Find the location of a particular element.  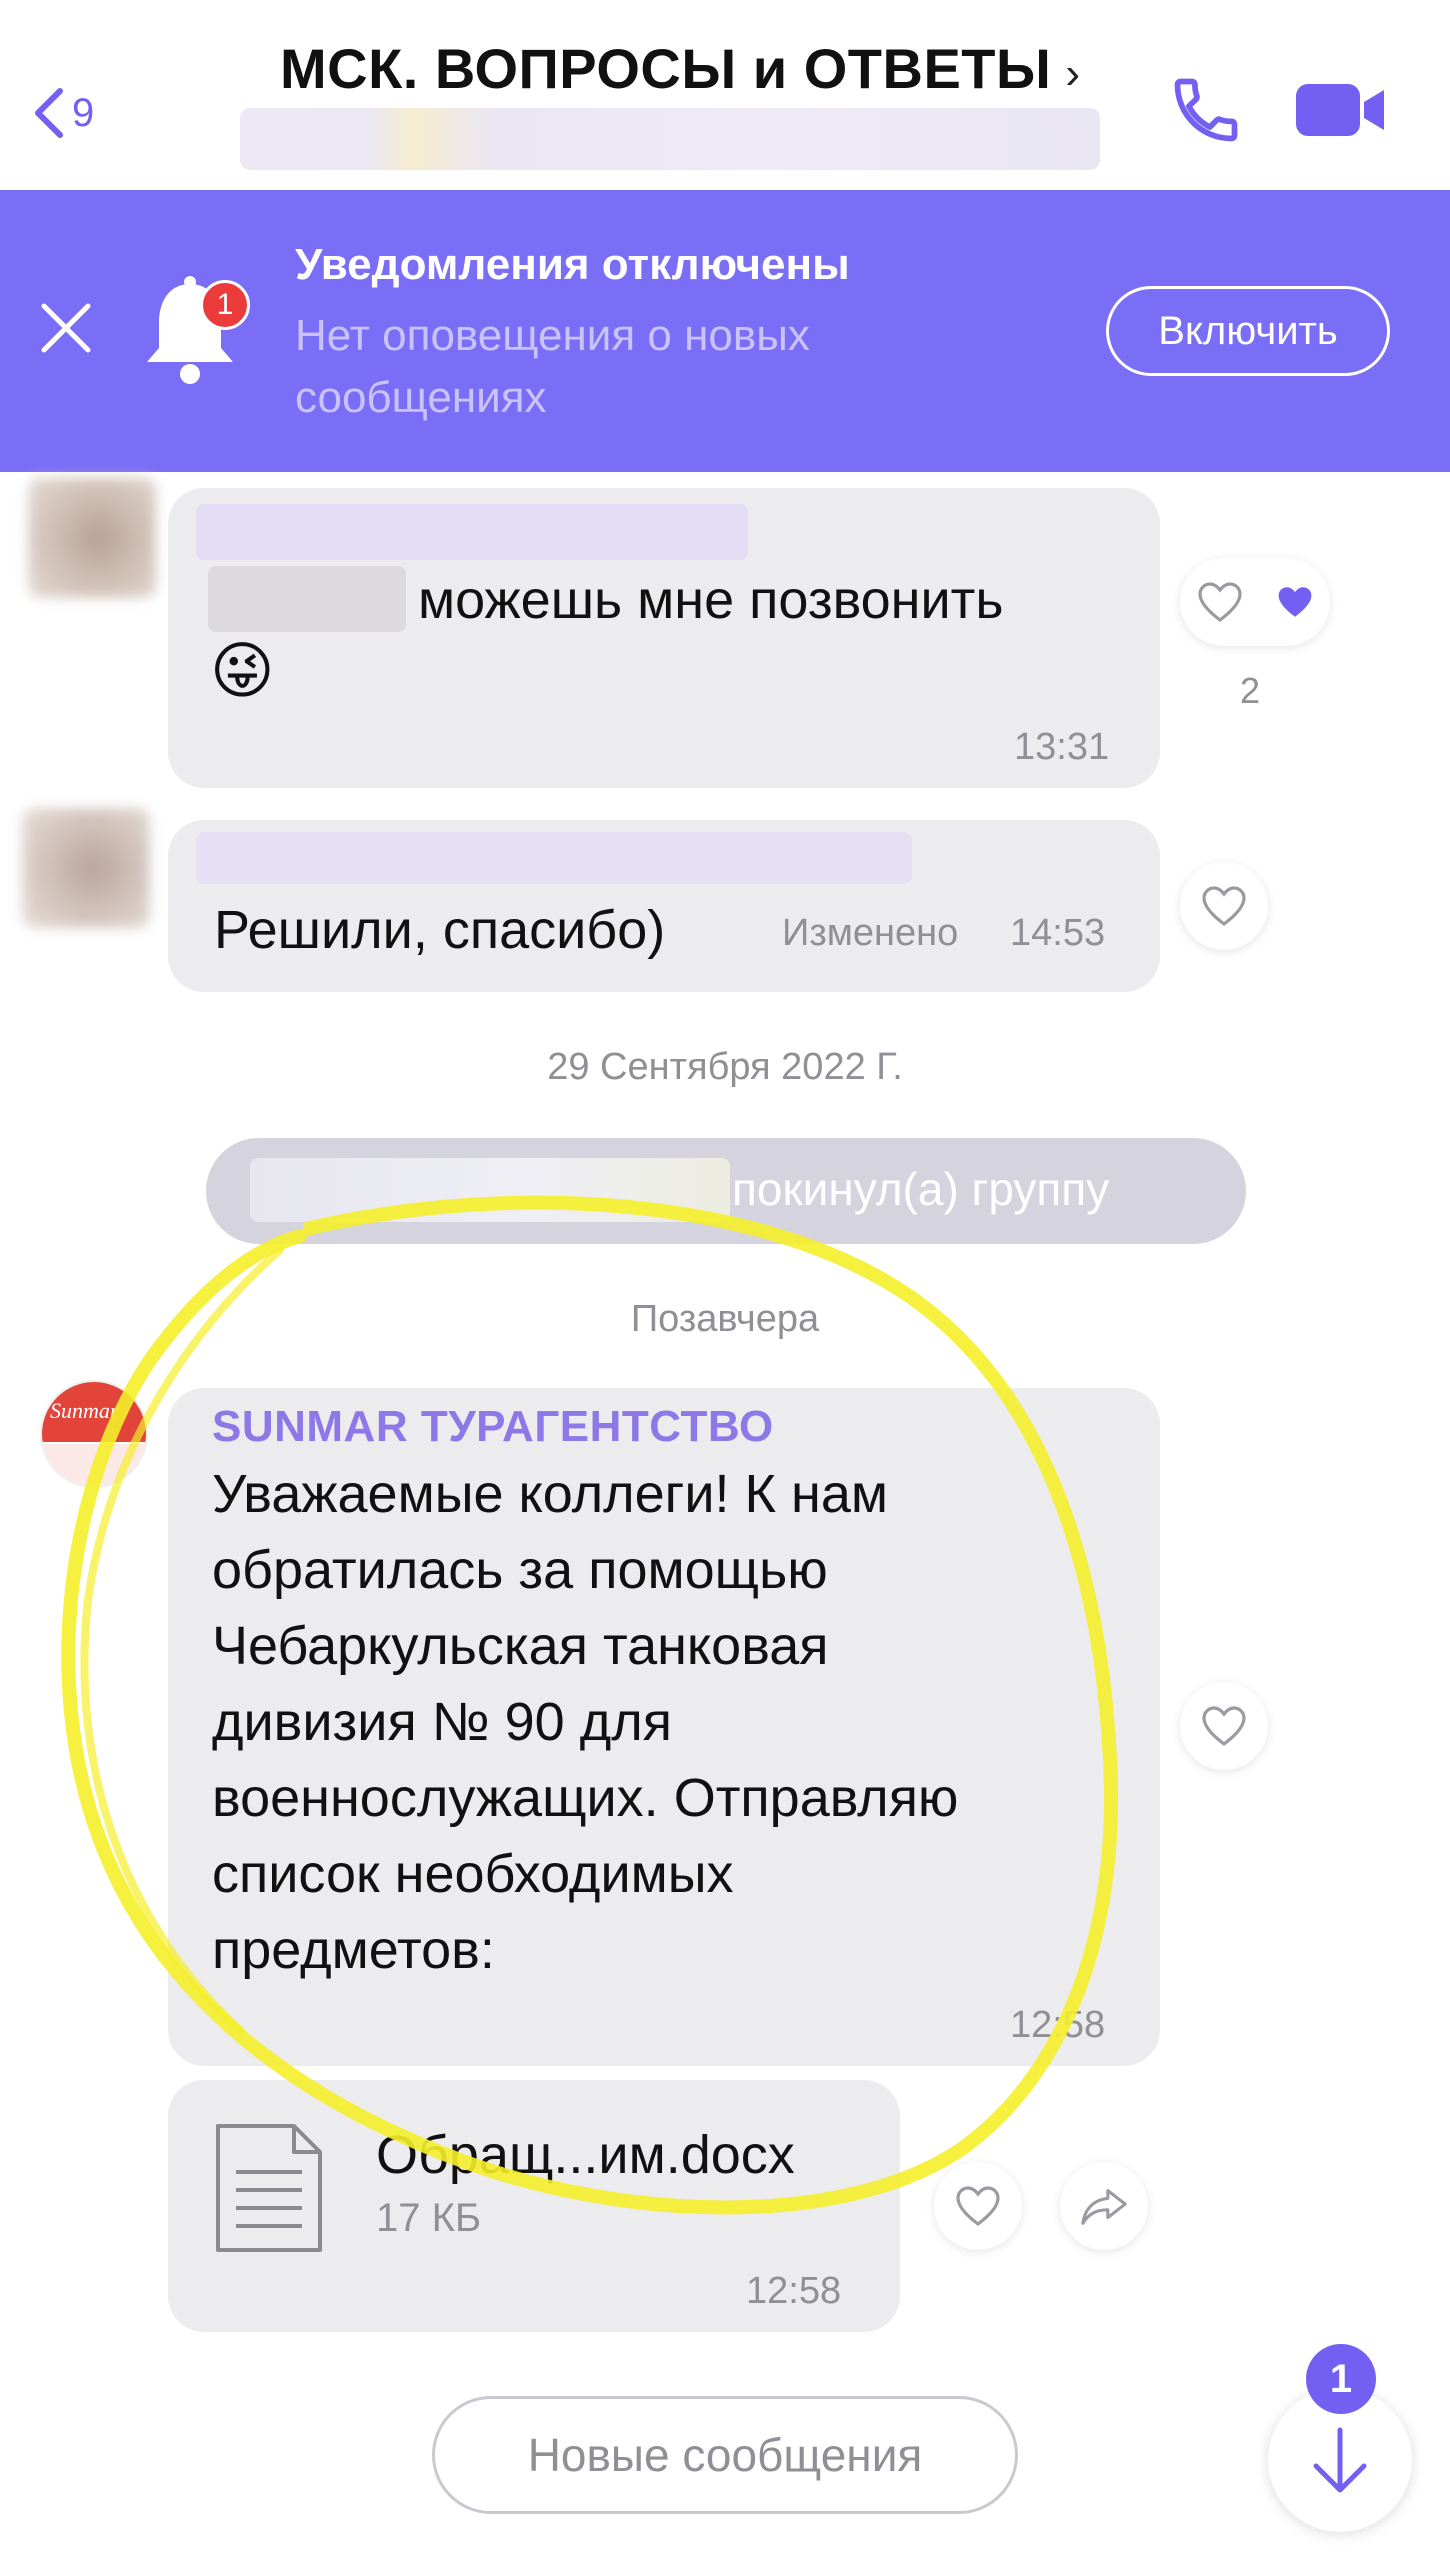

share-arrow-icon is located at coordinates (1104, 2207).